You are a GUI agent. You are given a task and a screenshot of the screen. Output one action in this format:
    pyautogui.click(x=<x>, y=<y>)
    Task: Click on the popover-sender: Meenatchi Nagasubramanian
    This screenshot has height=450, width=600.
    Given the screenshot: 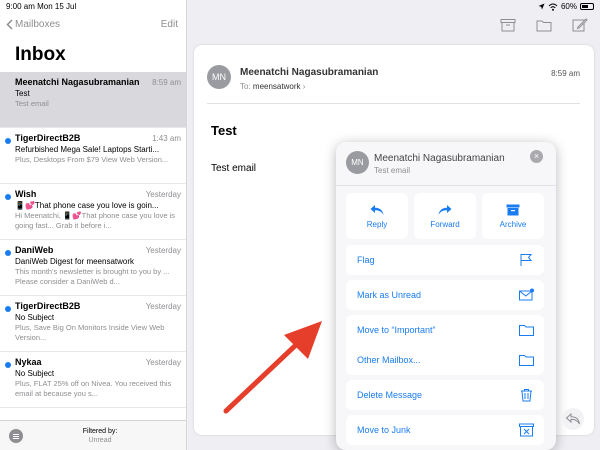 What is the action you would take?
    pyautogui.click(x=439, y=158)
    